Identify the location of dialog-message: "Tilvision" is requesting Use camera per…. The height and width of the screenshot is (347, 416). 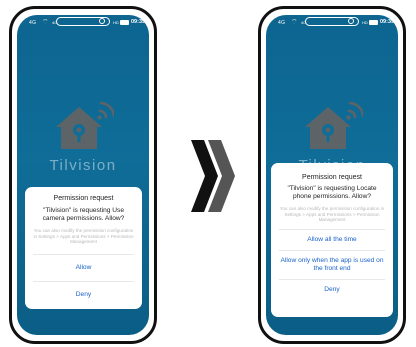
(83, 214).